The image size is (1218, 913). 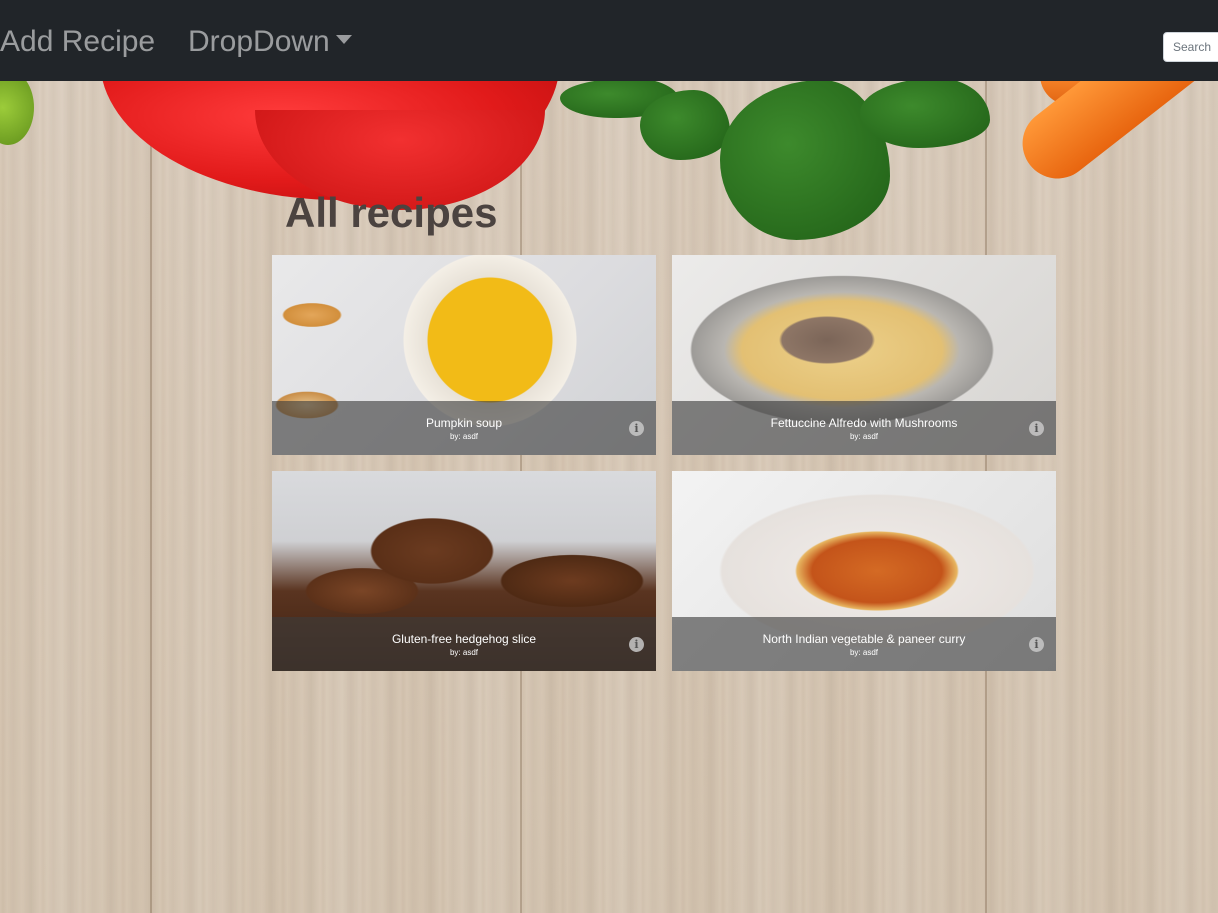 What do you see at coordinates (17, 107) in the screenshot?
I see `green-vegetable-decoration` at bounding box center [17, 107].